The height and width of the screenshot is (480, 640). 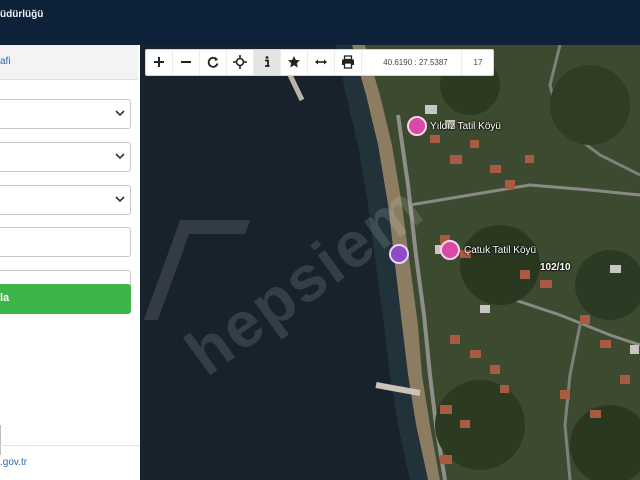 I want to click on favorite-button, so click(x=294, y=62).